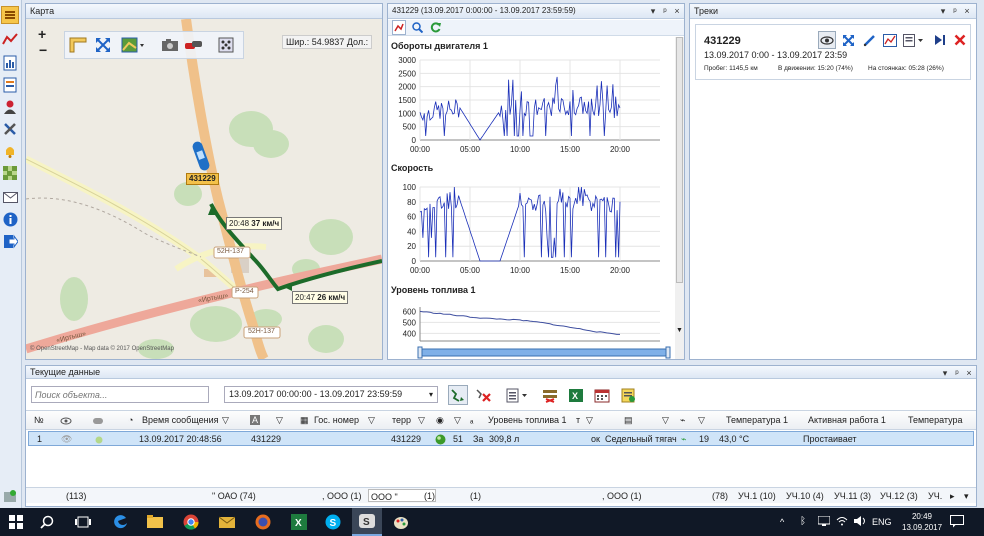 Image resolution: width=984 pixels, height=536 pixels. Describe the element at coordinates (677, 11) in the screenshot. I see `charts-close-icon: ×` at that location.